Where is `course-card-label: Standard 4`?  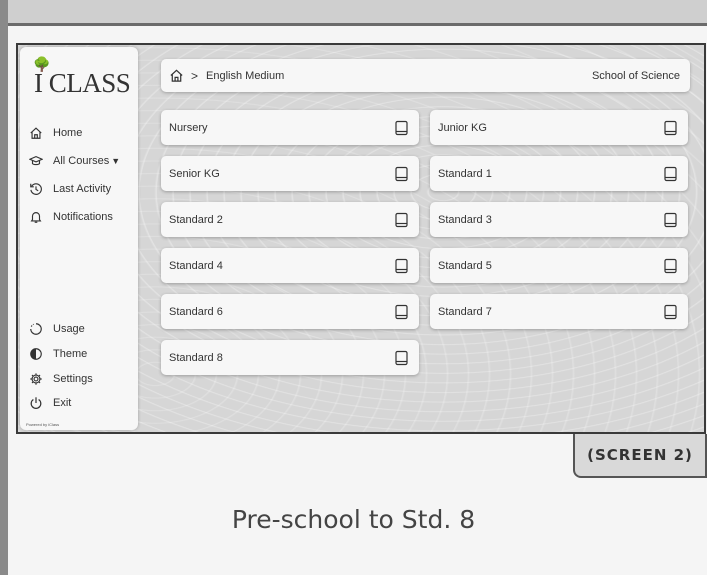
course-card-label: Standard 4 is located at coordinates (196, 265).